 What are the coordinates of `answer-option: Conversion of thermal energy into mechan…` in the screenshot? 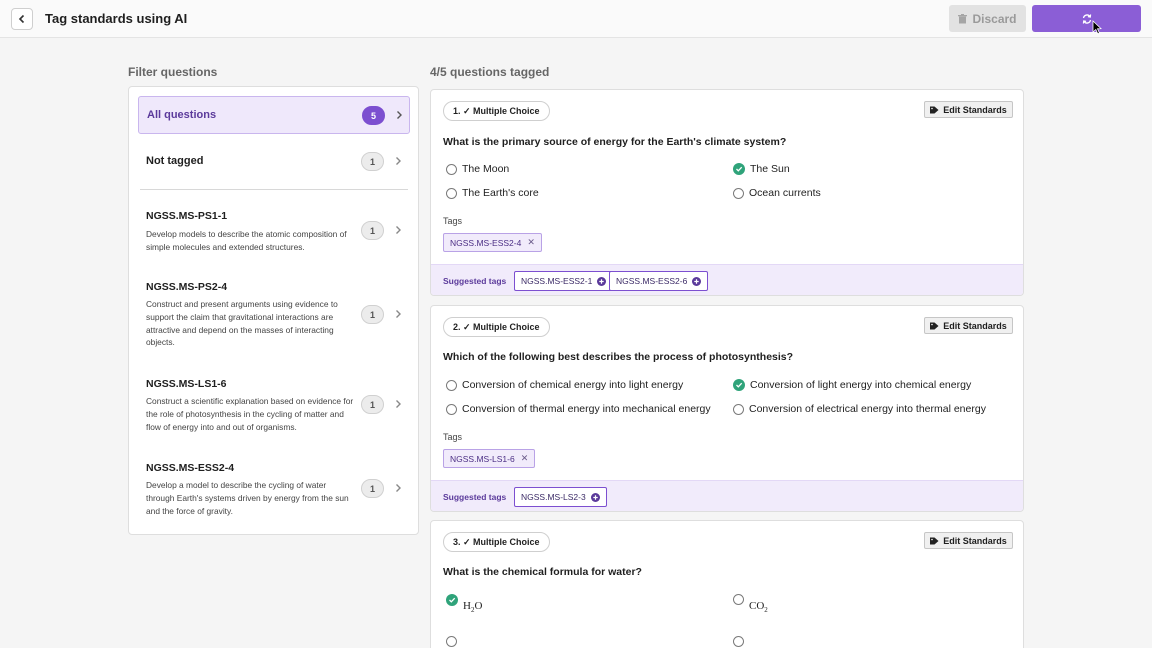 It's located at (578, 409).